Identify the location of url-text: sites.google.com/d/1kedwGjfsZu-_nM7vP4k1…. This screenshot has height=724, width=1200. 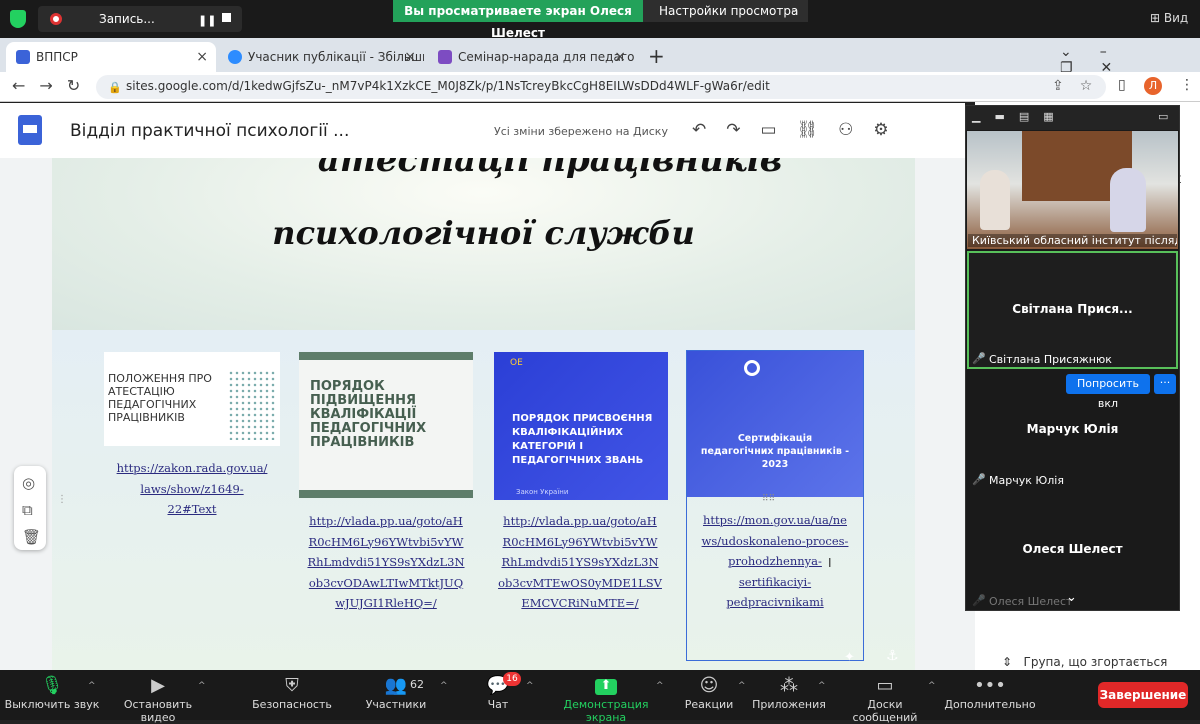
(448, 86).